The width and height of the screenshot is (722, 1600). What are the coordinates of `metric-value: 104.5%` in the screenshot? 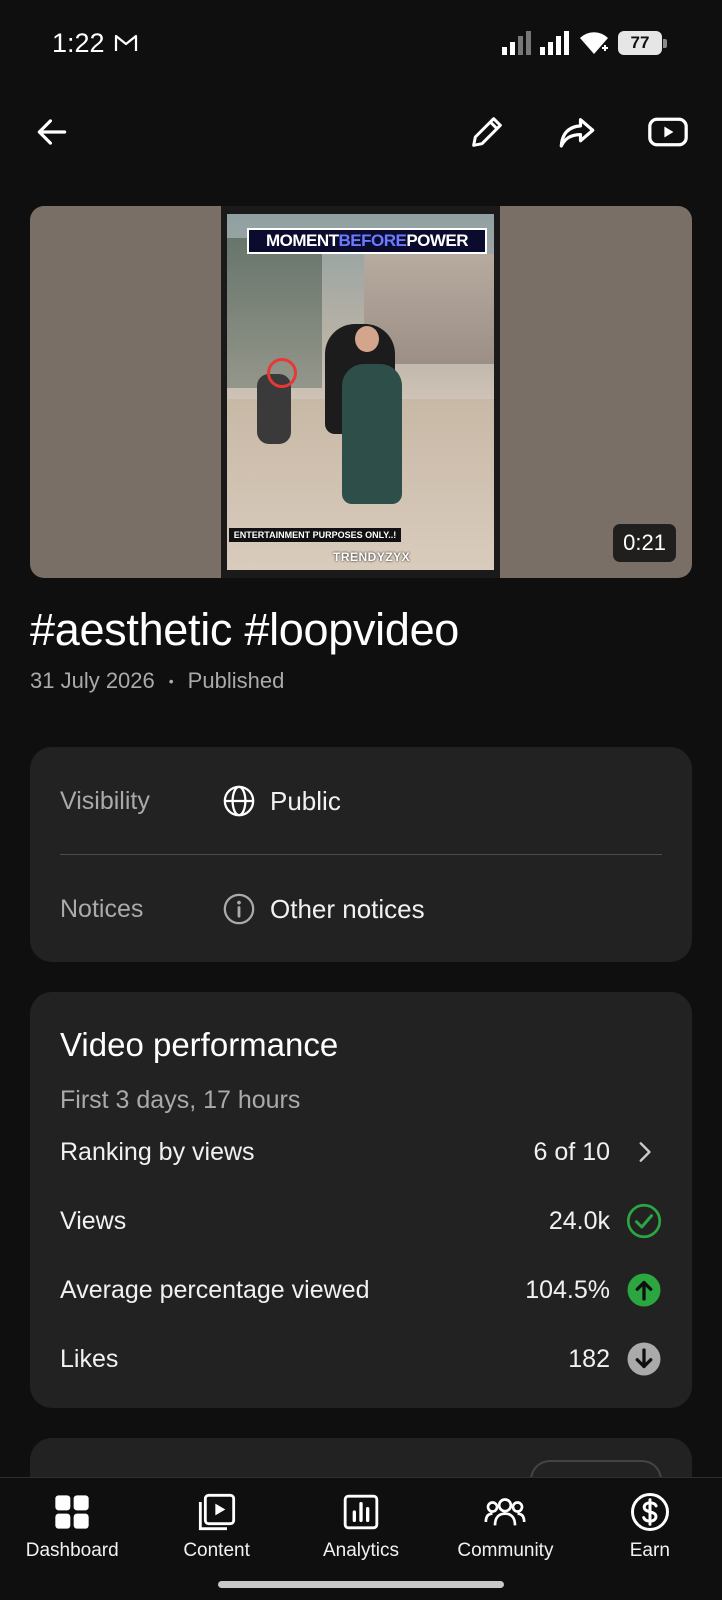 It's located at (567, 1289).